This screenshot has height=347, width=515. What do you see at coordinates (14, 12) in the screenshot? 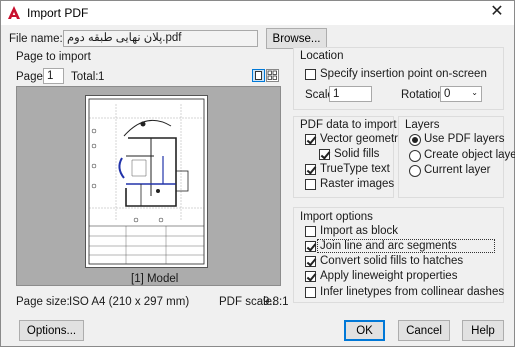
I see `autocad-app-icon` at bounding box center [14, 12].